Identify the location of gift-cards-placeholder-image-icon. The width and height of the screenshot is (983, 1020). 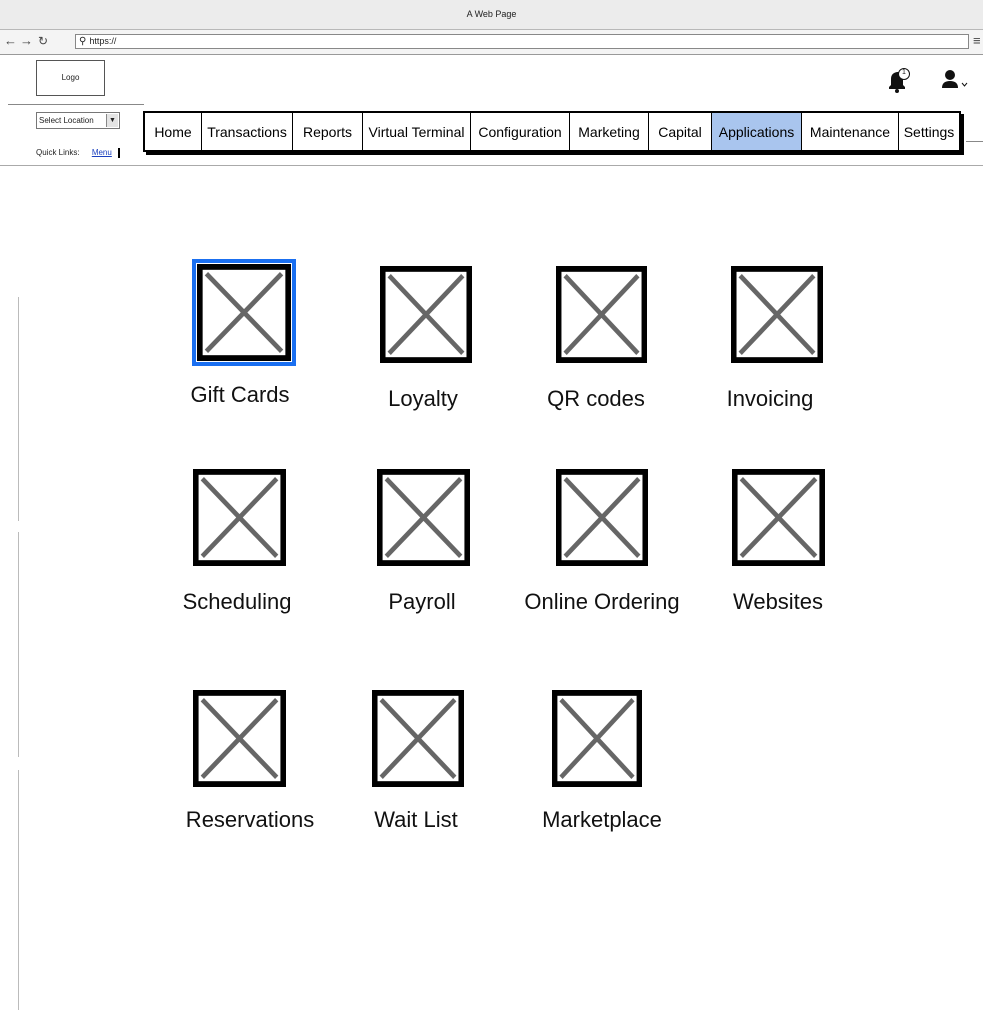
(244, 312).